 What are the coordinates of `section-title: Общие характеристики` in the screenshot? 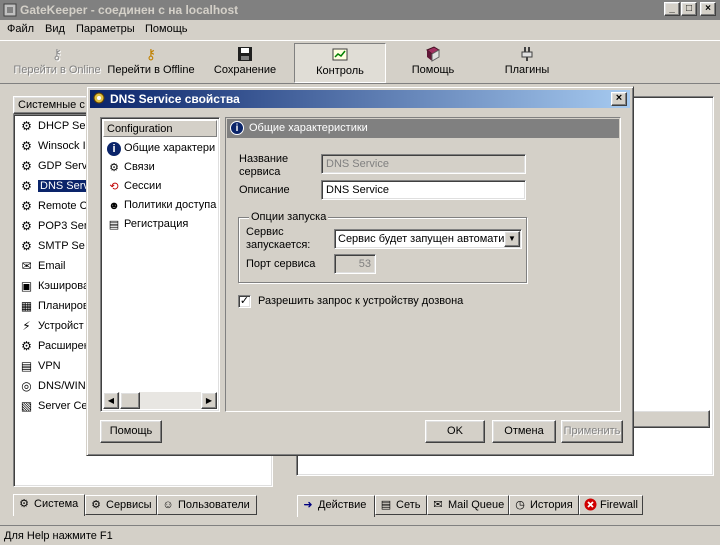 It's located at (308, 128).